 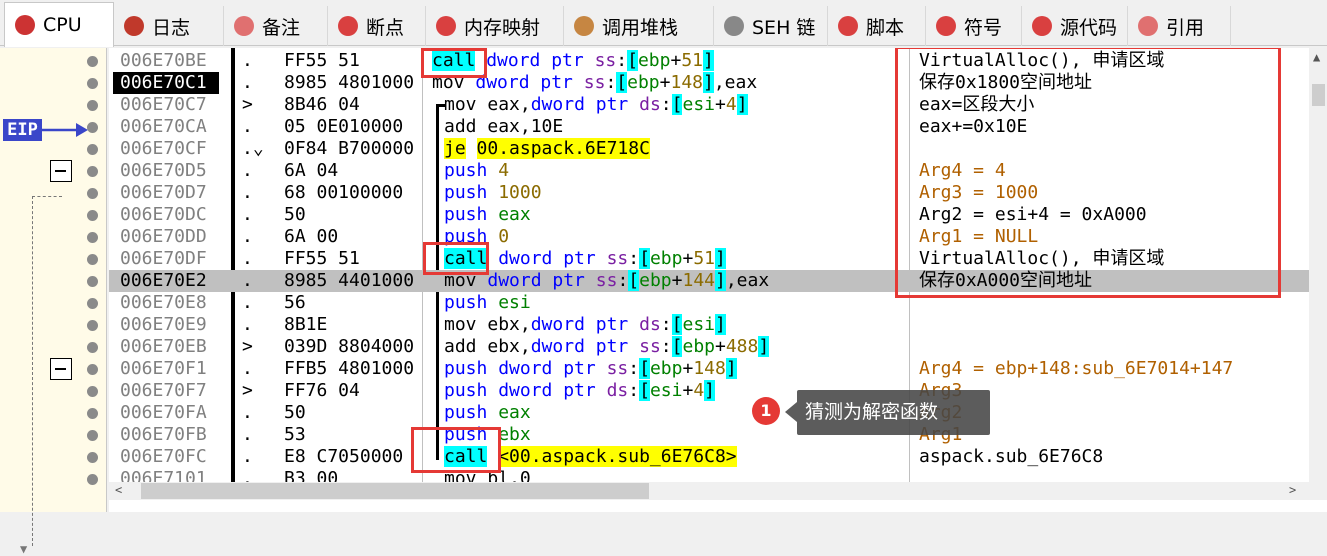 I want to click on horizontal-scroll-thumb, so click(x=395, y=491).